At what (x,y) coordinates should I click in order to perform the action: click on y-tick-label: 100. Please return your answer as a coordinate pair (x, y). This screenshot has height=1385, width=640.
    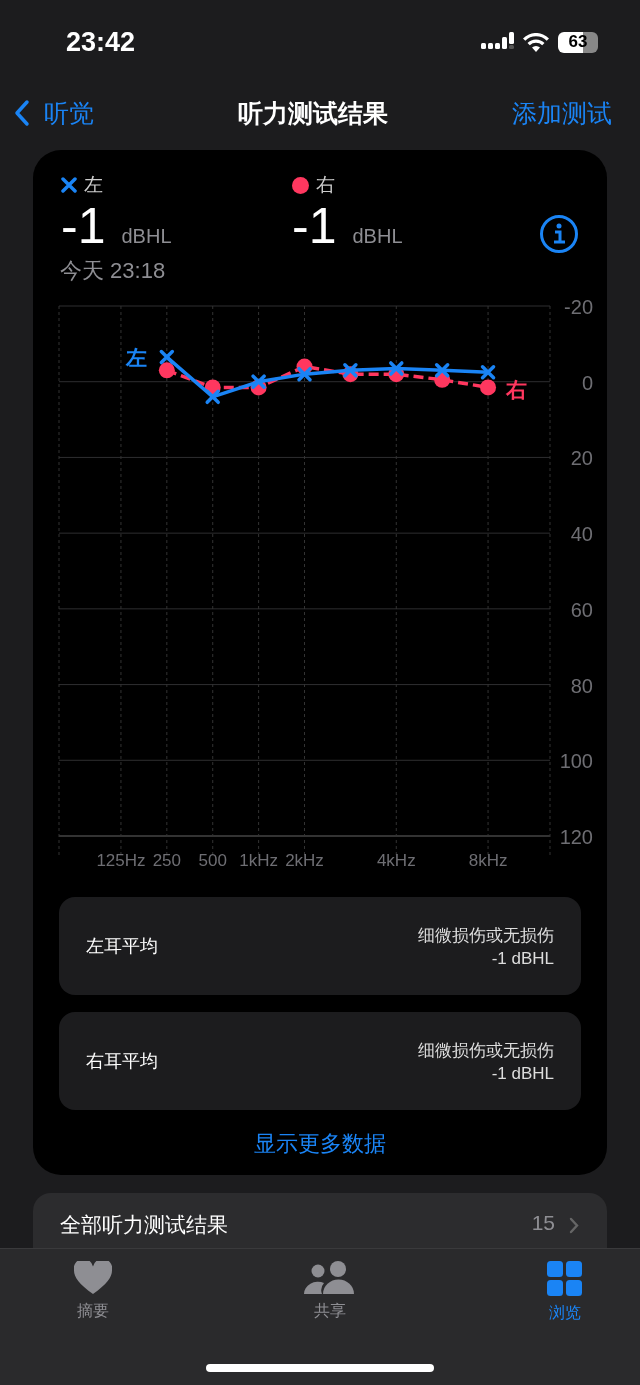
    Looking at the image, I should click on (576, 761).